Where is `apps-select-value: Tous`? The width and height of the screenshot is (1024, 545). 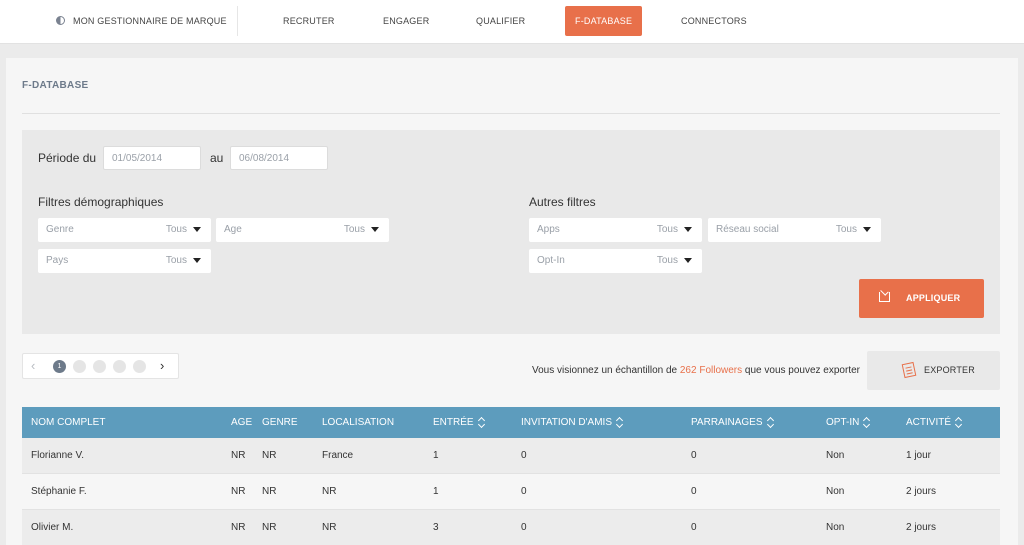
apps-select-value: Tous is located at coordinates (667, 229).